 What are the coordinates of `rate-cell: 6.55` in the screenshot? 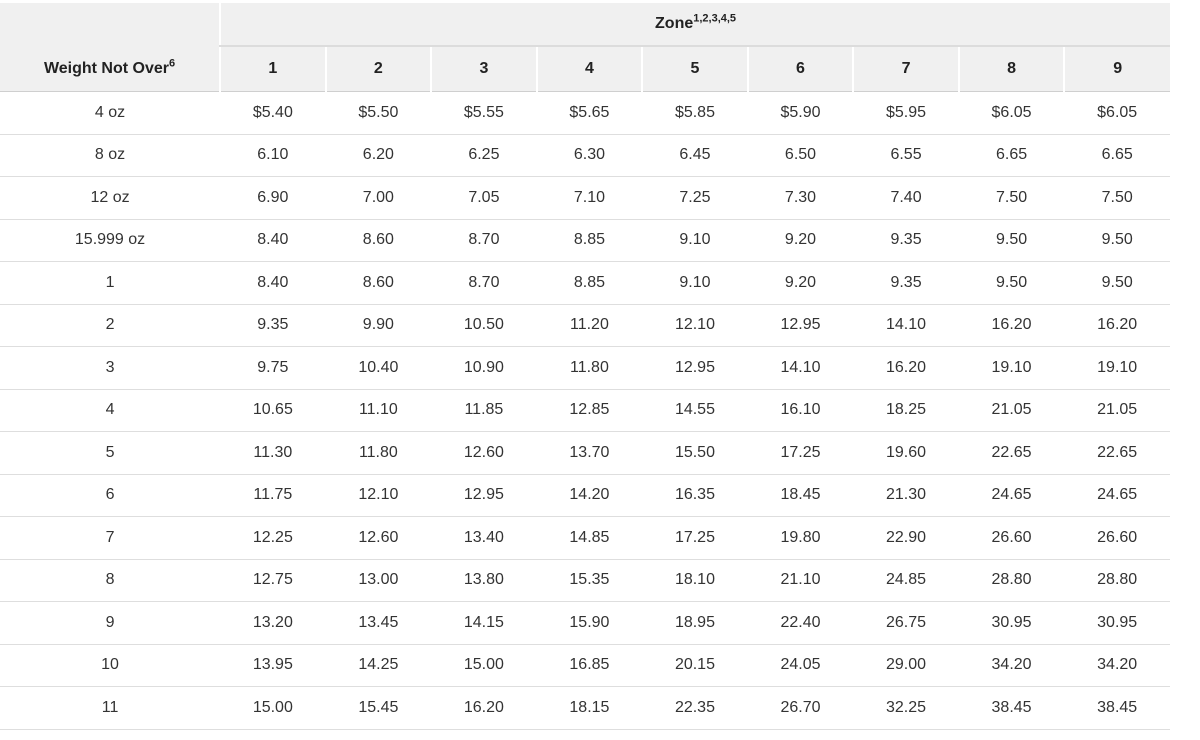 It's located at (906, 155).